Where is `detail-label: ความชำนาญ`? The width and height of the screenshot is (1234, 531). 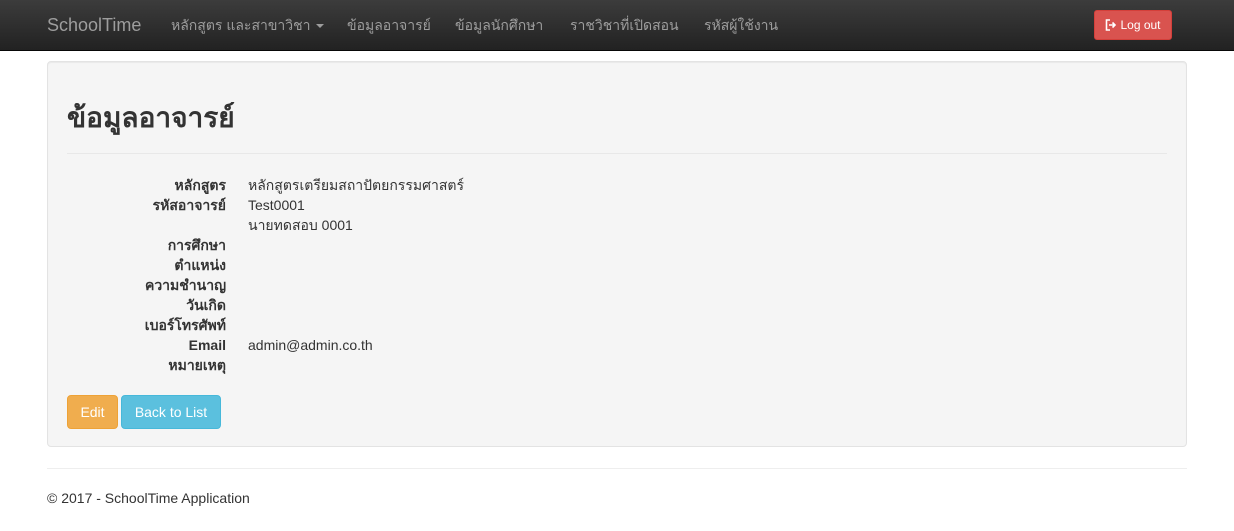 detail-label: ความชำนาญ is located at coordinates (185, 285).